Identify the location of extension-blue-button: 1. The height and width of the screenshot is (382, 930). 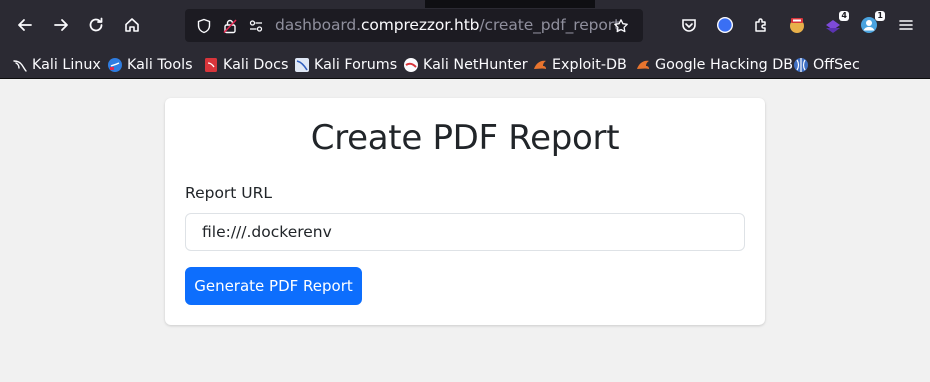
(871, 23).